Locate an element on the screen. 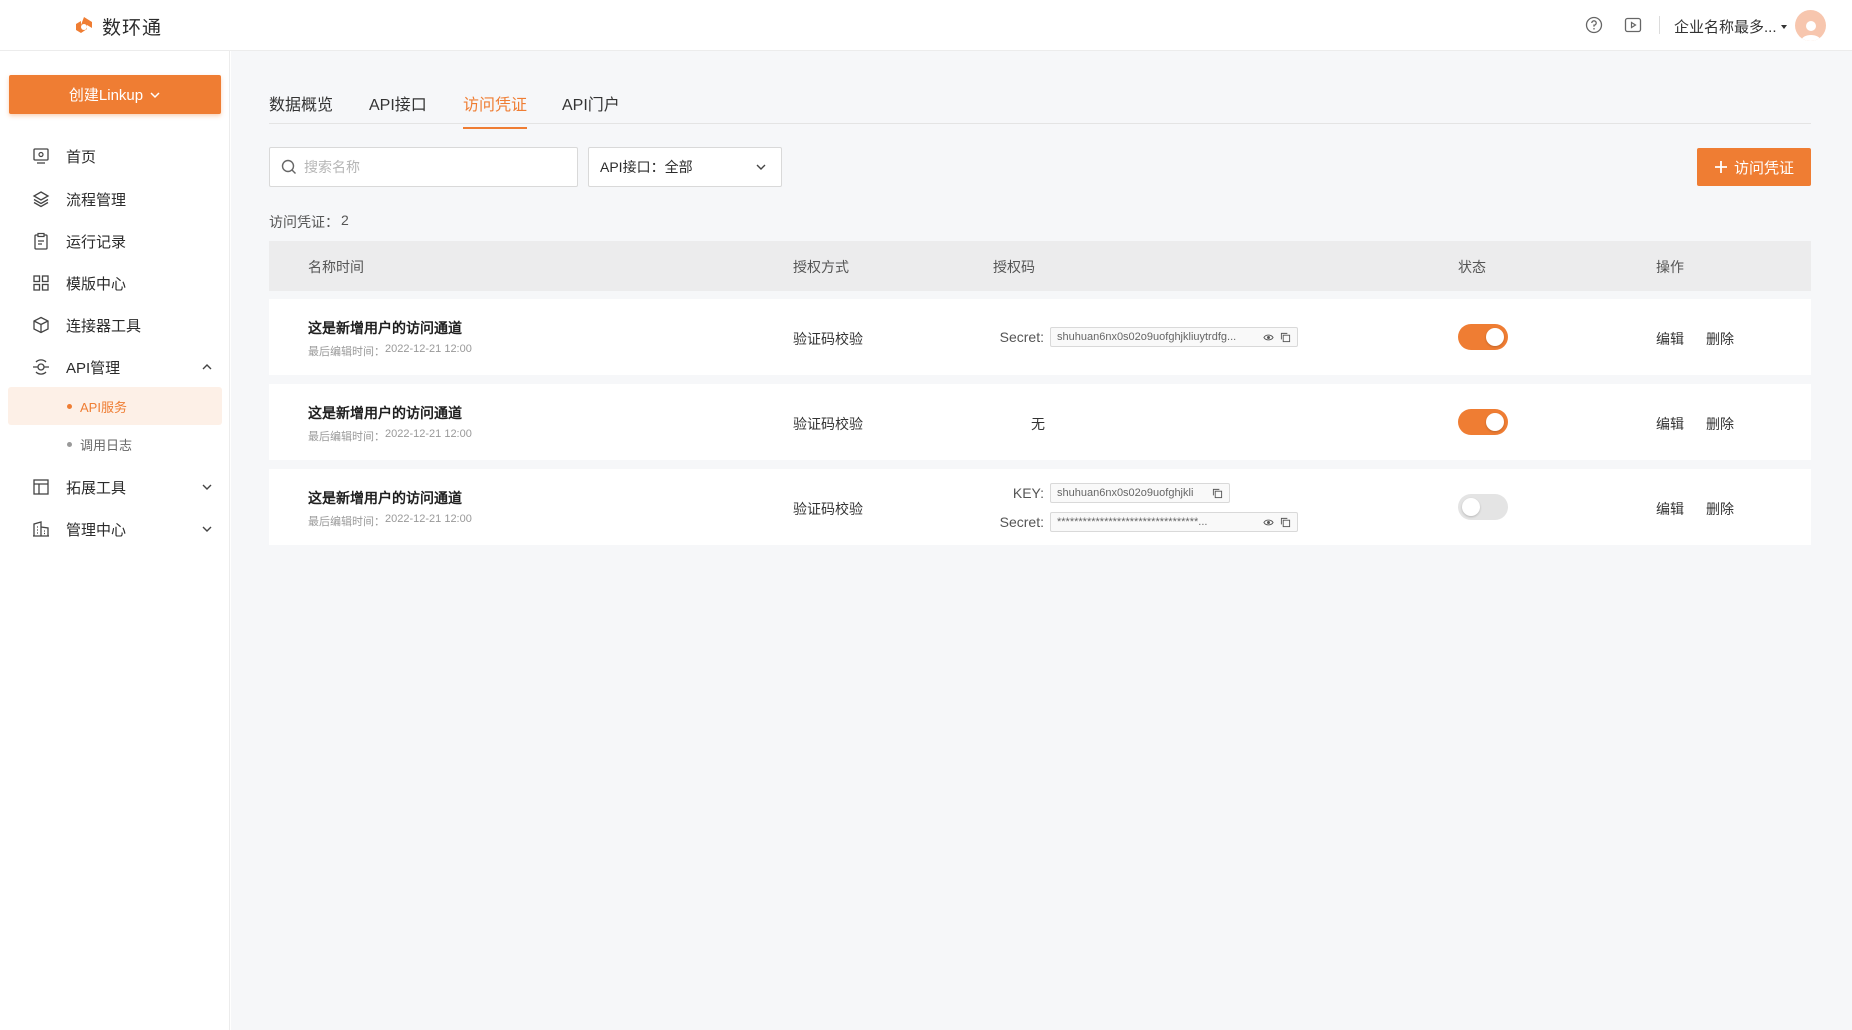 Image resolution: width=1852 pixels, height=1030 pixels. layers-icon is located at coordinates (41, 199).